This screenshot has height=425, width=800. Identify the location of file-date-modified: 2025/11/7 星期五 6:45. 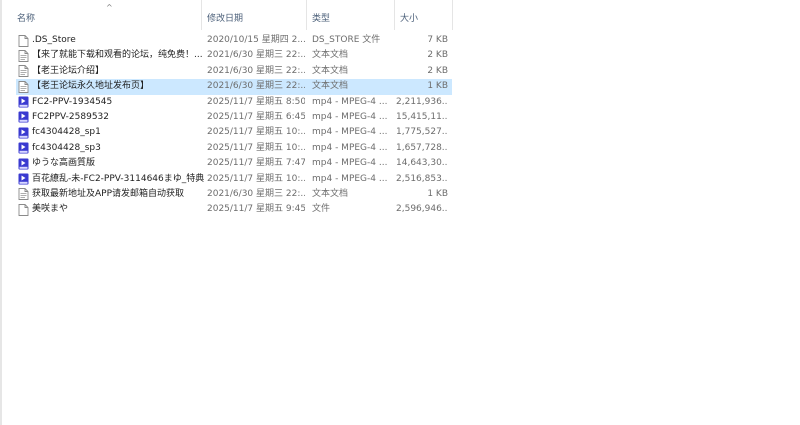
(256, 116).